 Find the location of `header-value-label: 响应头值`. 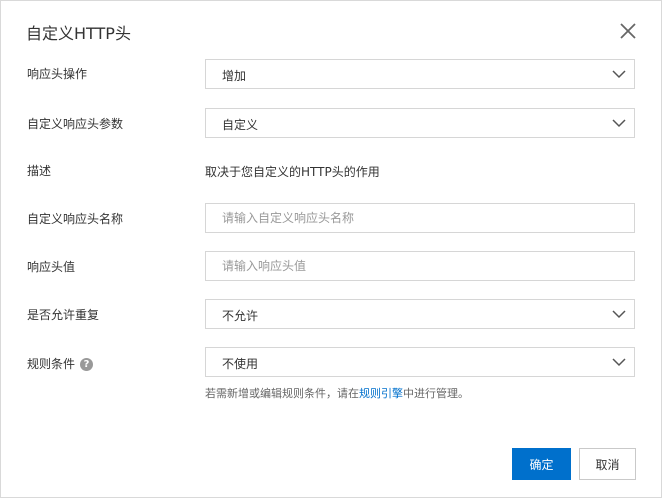

header-value-label: 响应头值 is located at coordinates (51, 267).